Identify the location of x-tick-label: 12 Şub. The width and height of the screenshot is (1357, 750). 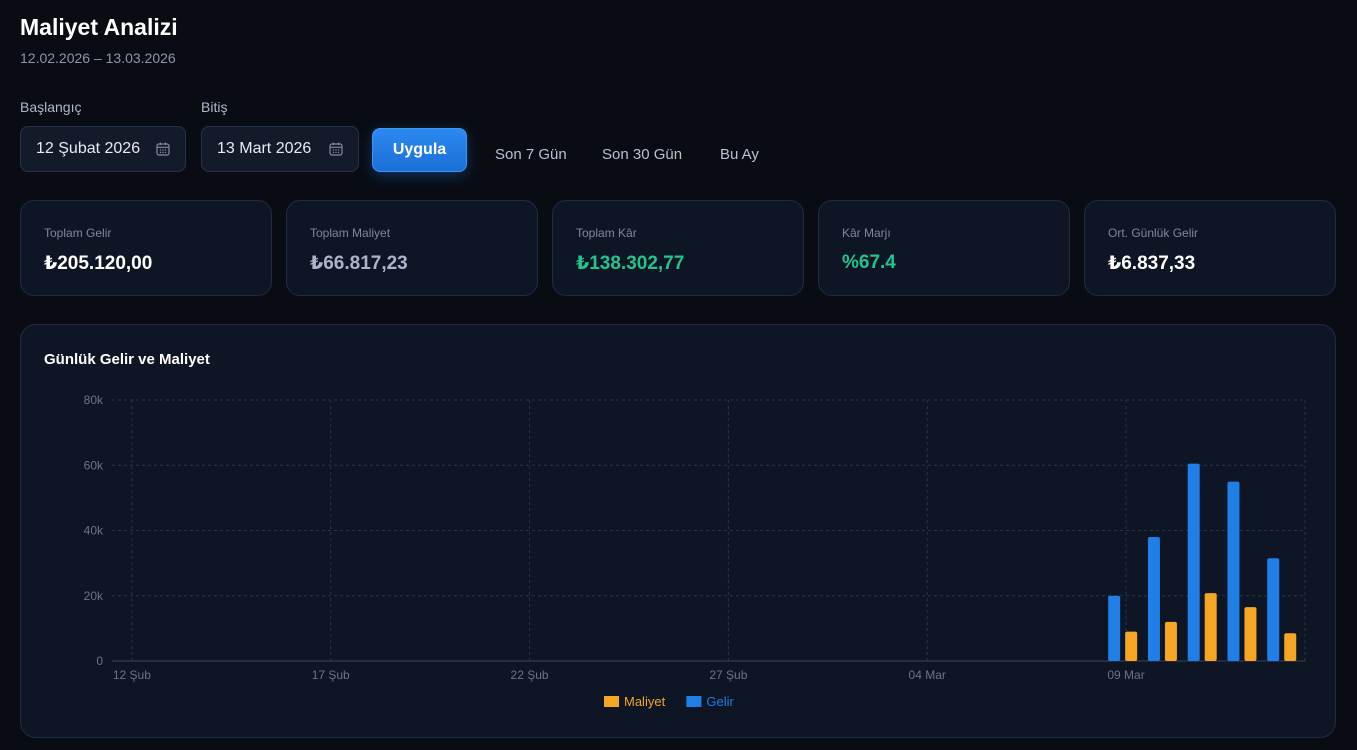
(132, 675).